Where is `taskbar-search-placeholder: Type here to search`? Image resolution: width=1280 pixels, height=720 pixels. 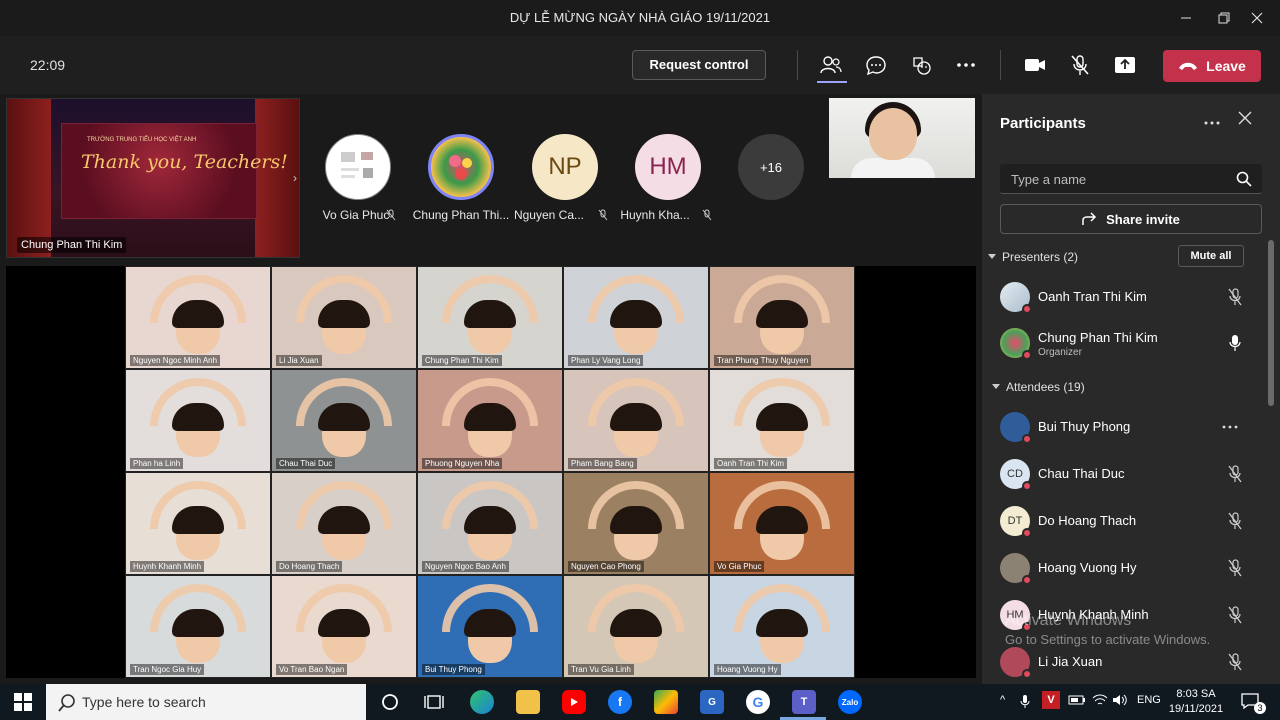 taskbar-search-placeholder: Type here to search is located at coordinates (144, 702).